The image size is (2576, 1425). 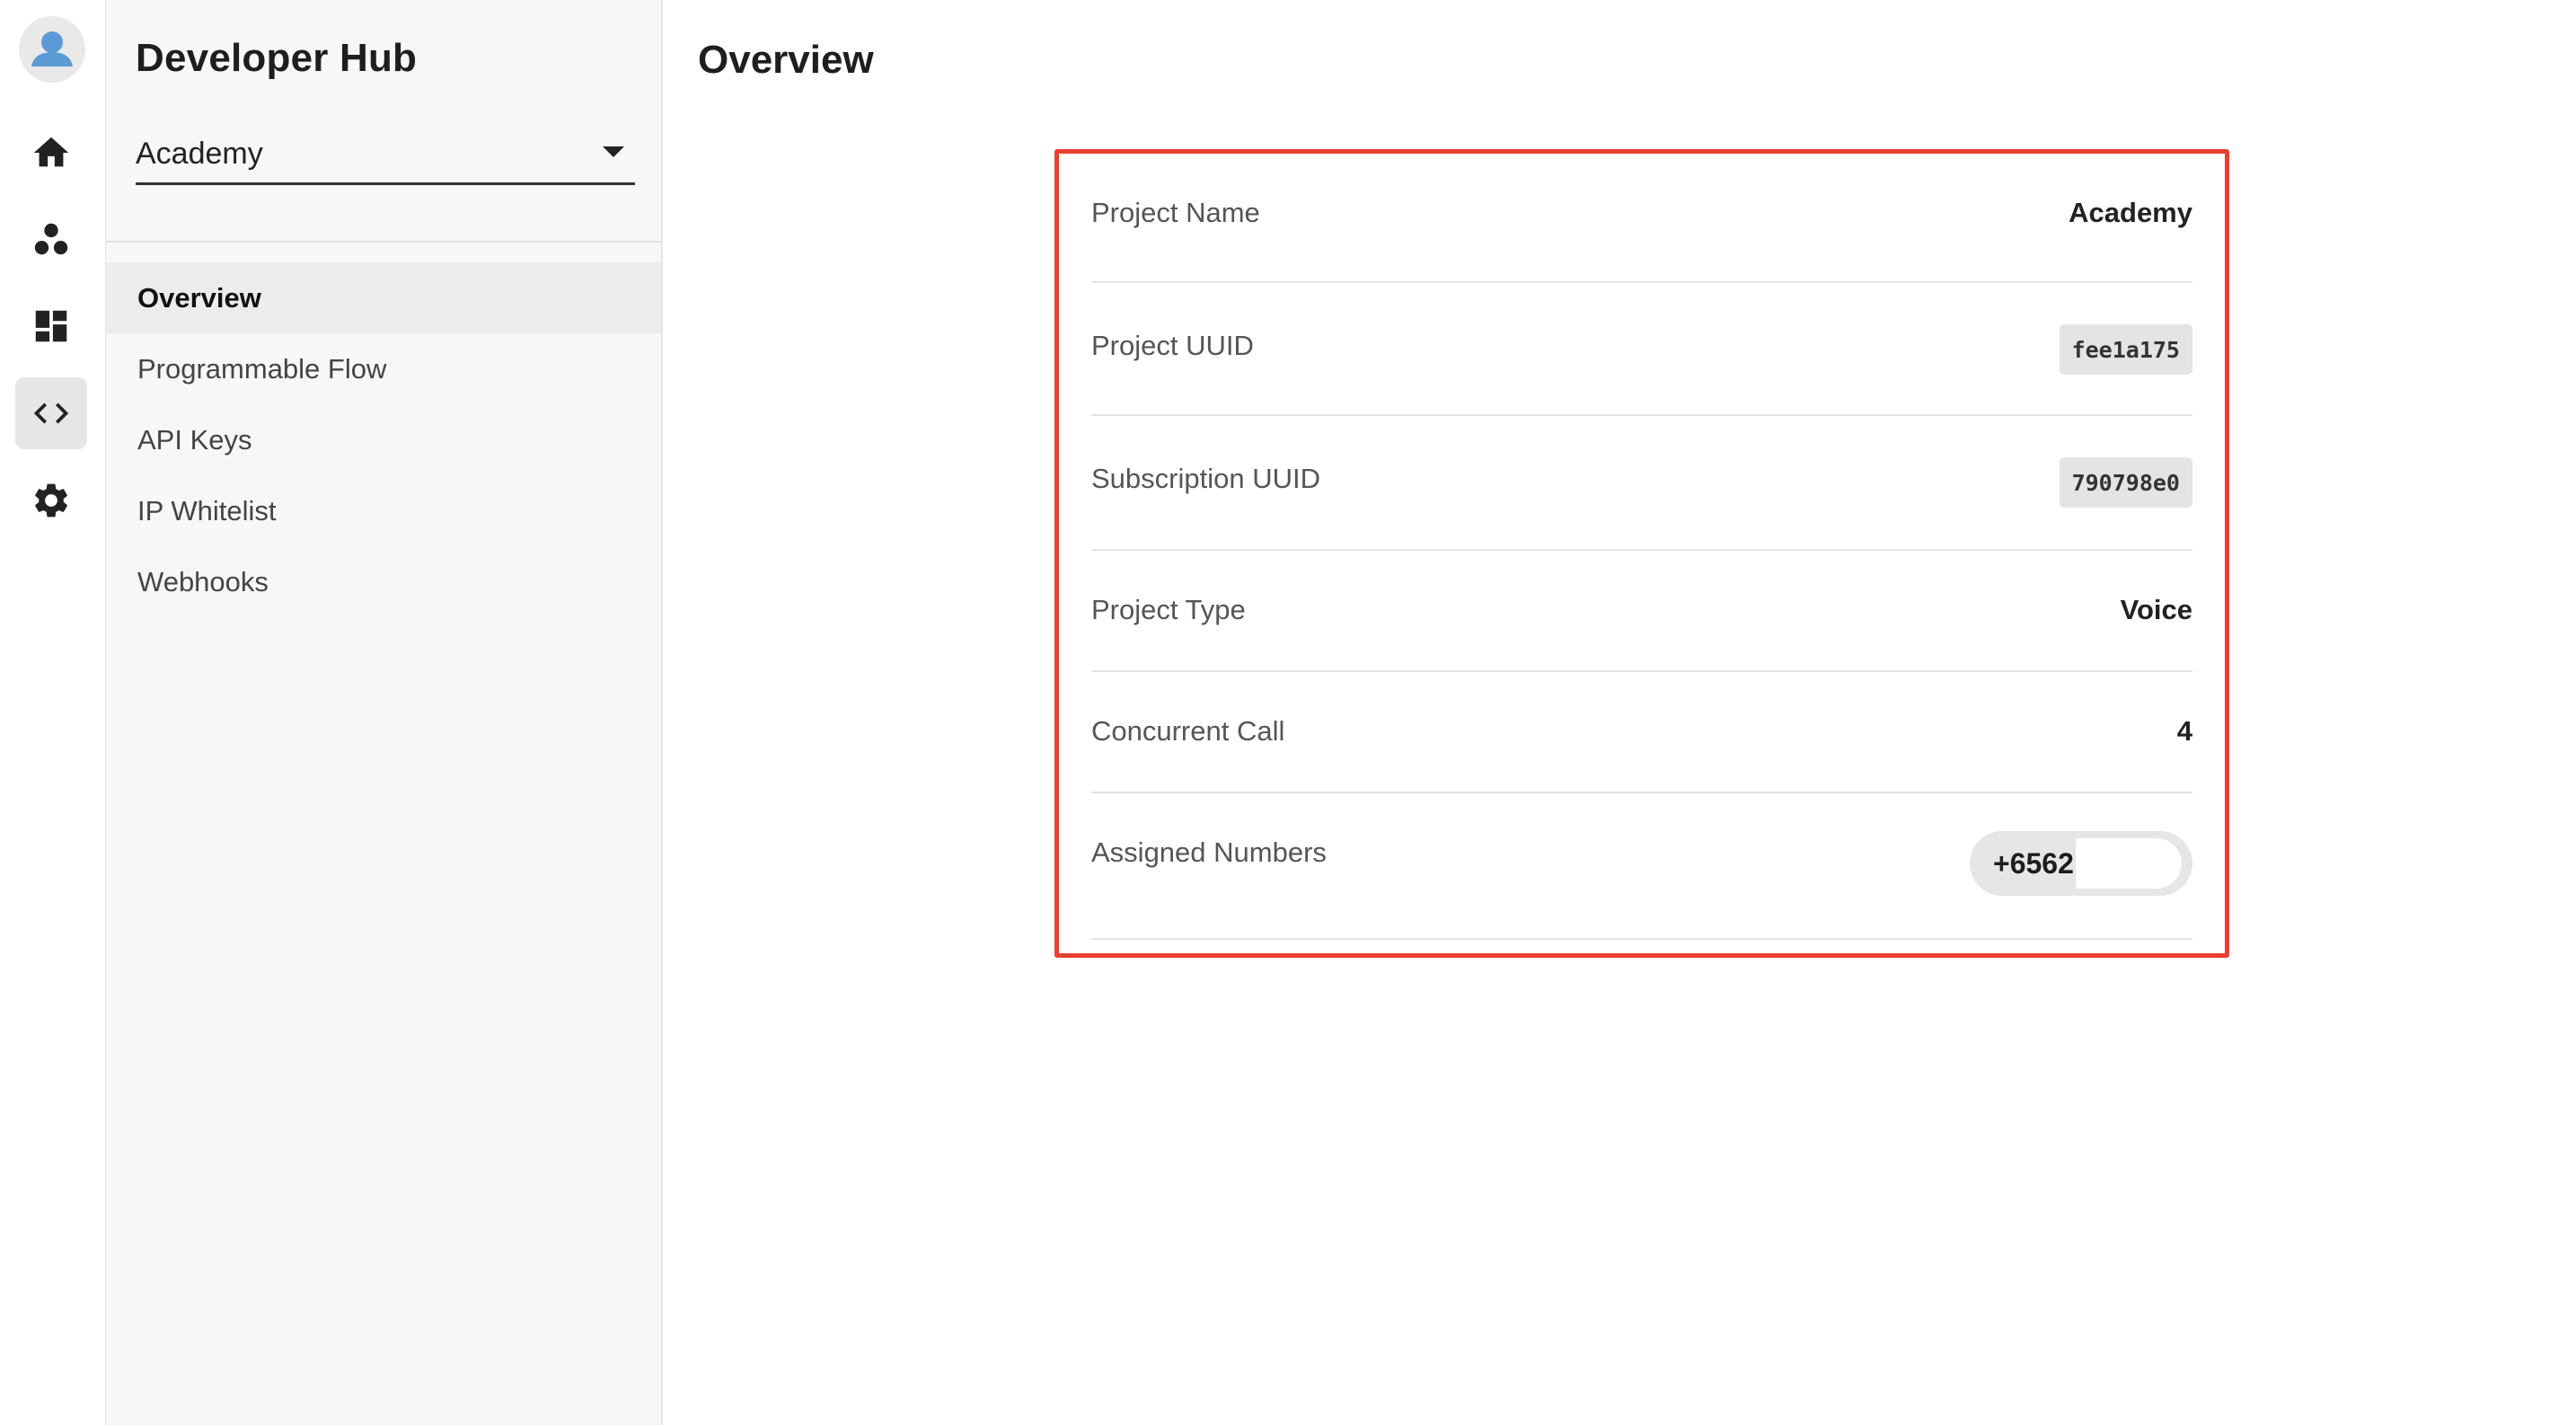 What do you see at coordinates (199, 154) in the screenshot?
I see `project-select-value: Academy` at bounding box center [199, 154].